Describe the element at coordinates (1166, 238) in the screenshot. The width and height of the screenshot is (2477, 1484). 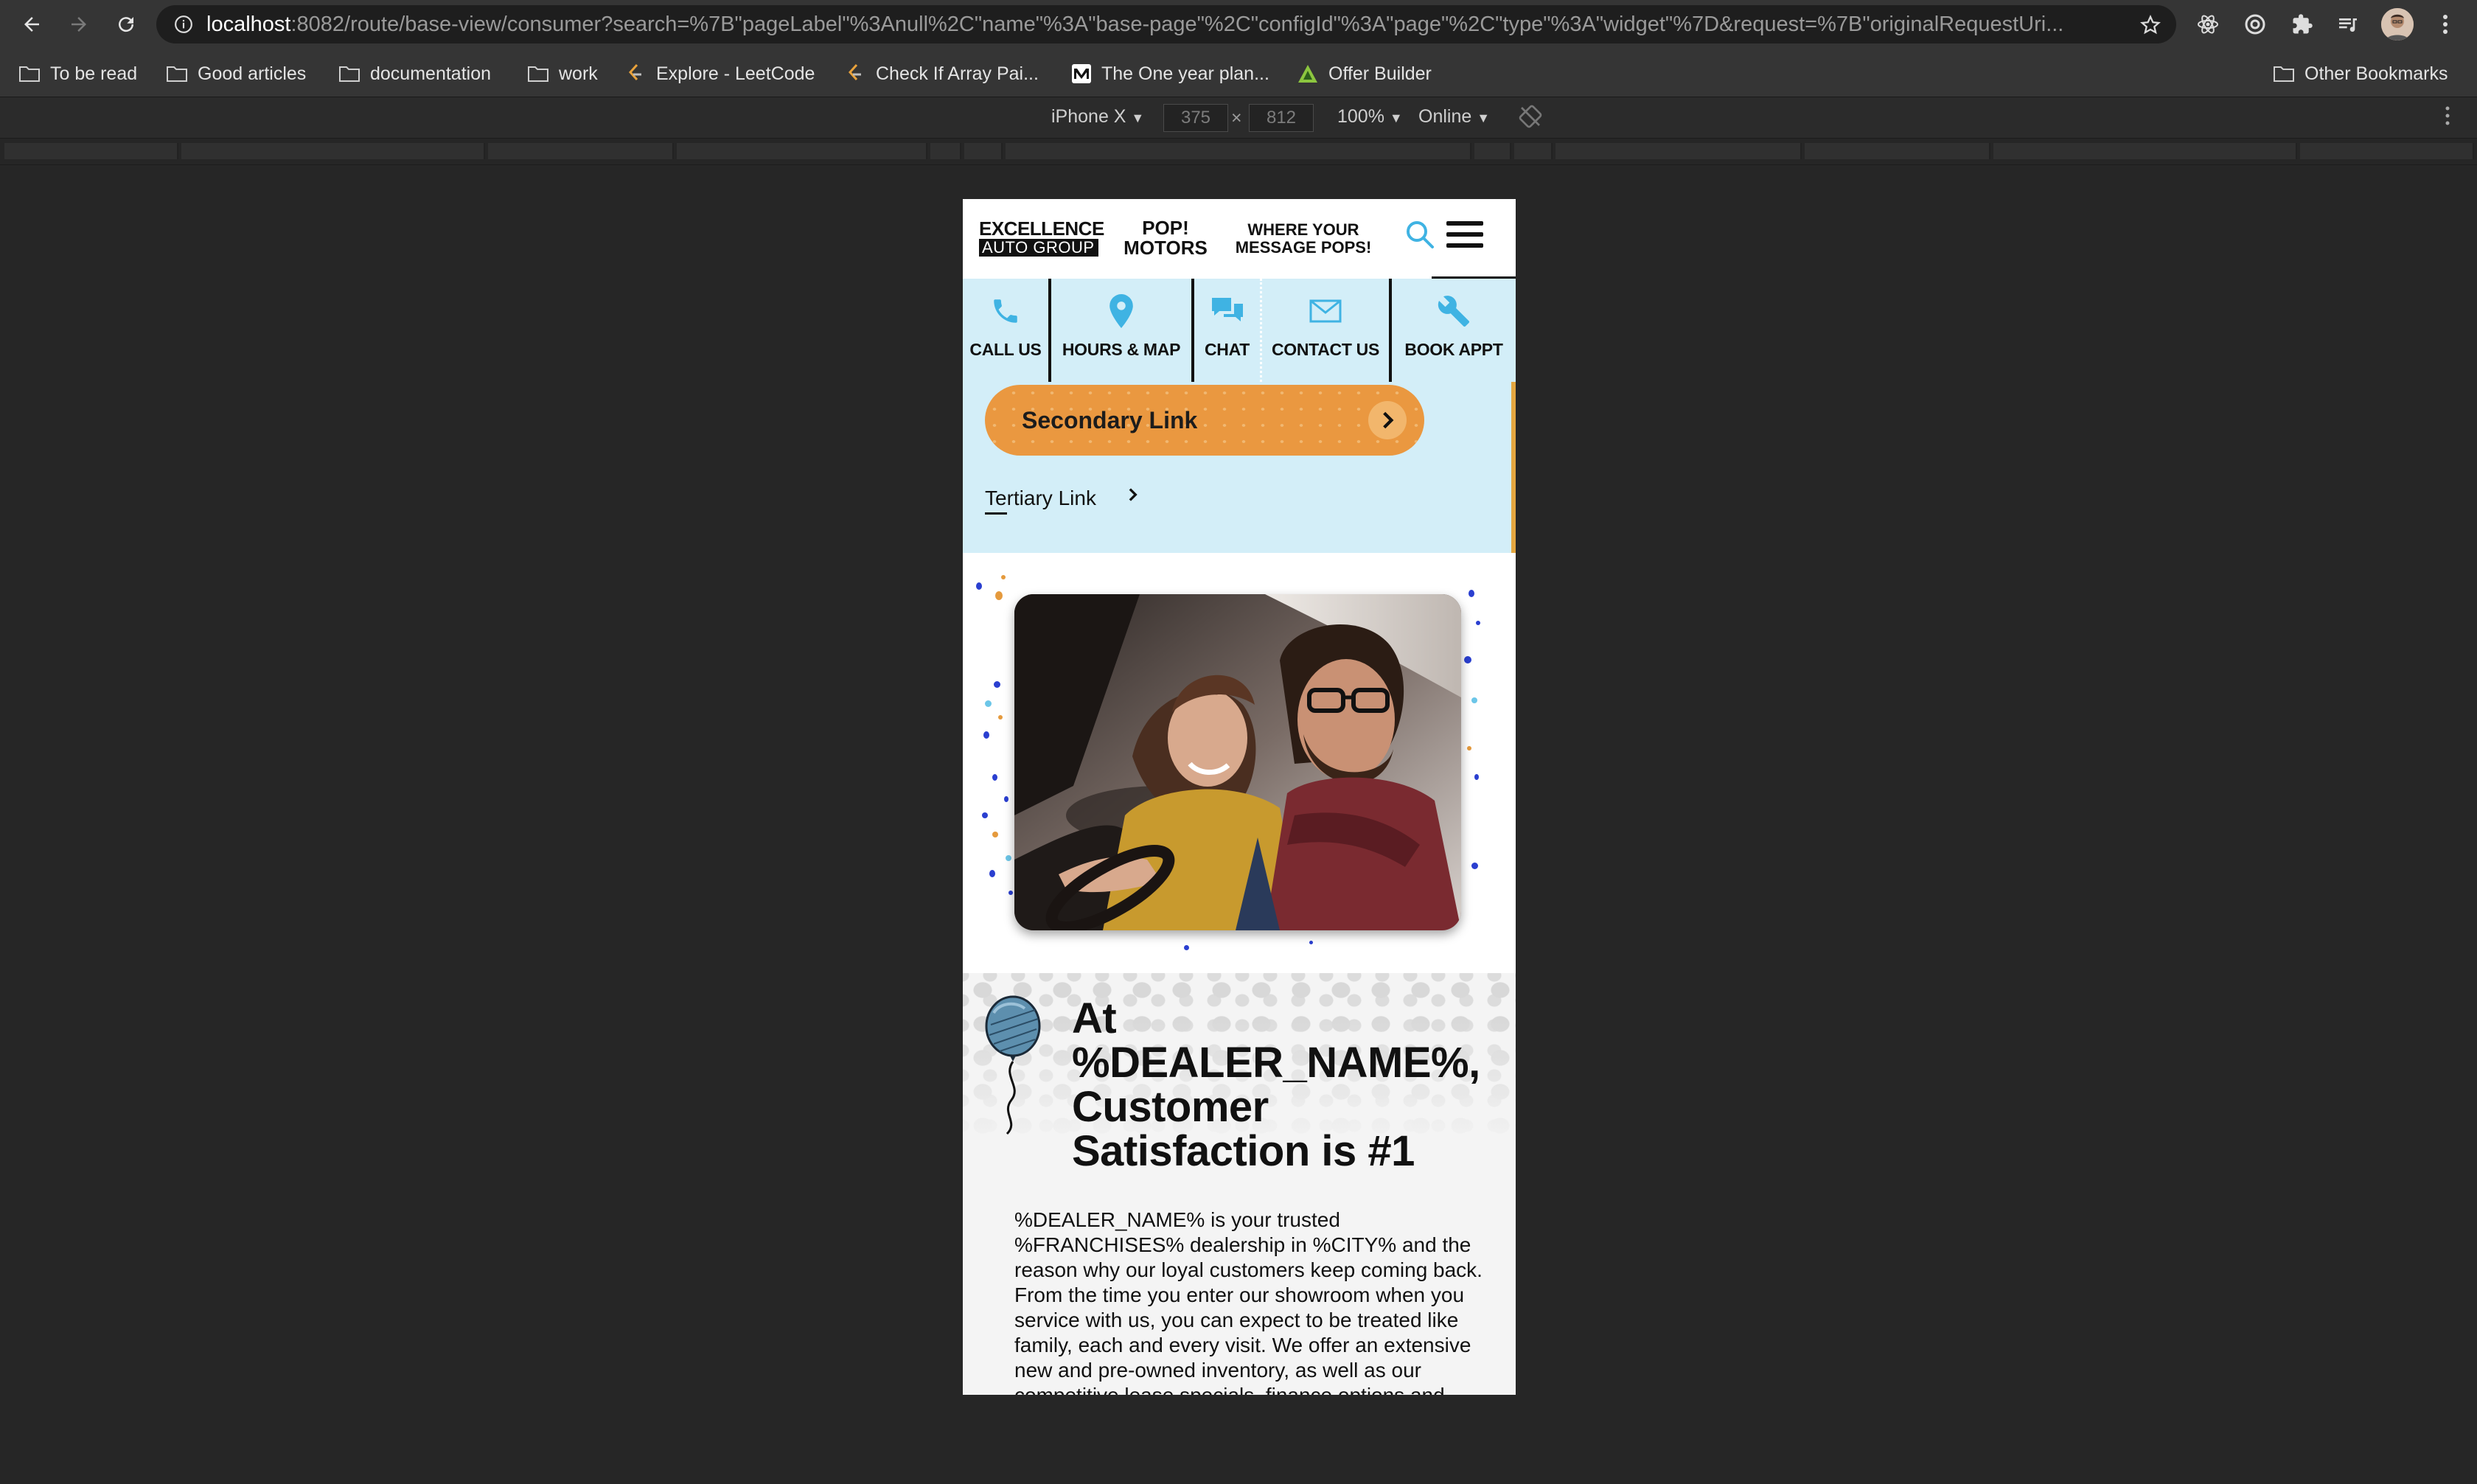
I see `pop-motors-logo: POP! MOTORS` at that location.